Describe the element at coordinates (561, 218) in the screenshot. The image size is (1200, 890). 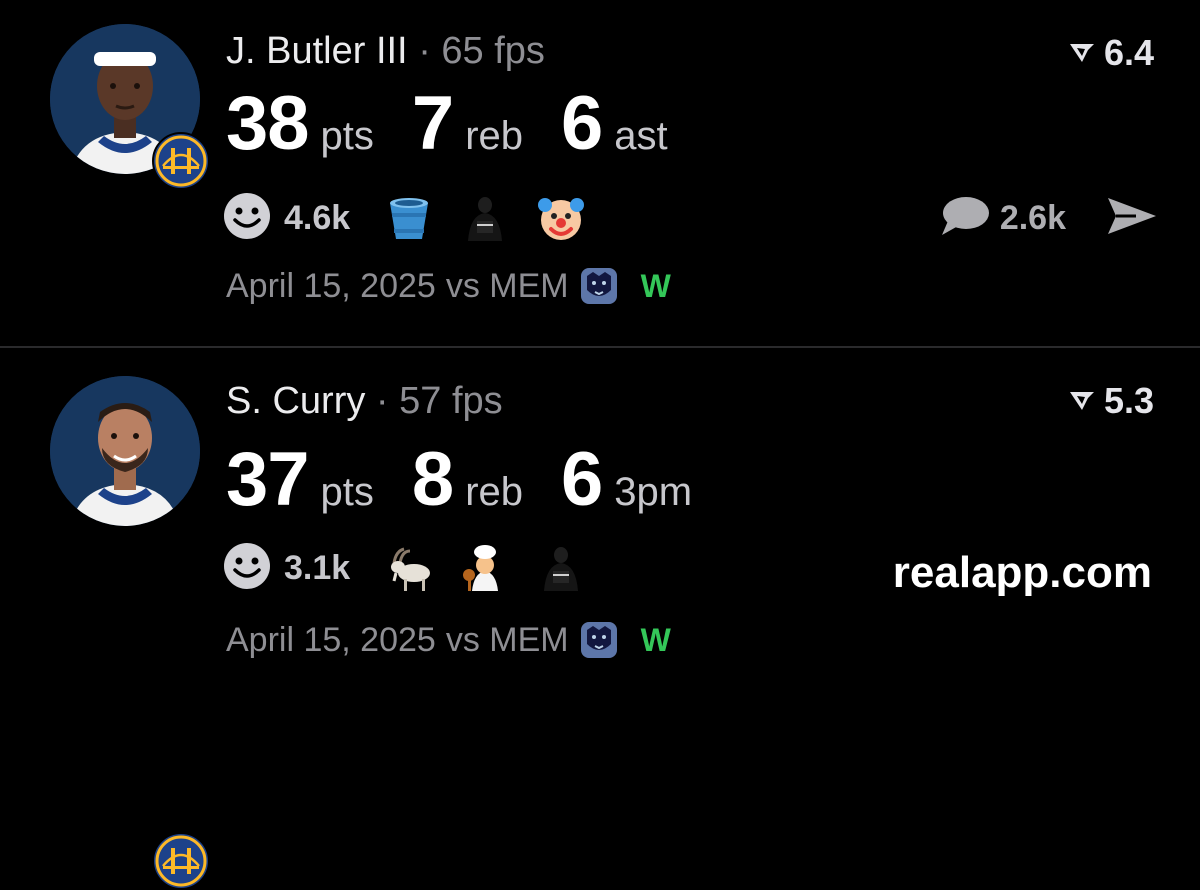
I see `clown-emoji-icon` at that location.